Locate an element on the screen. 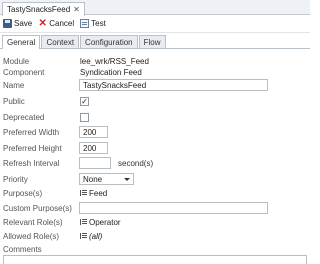 This screenshot has height=264, width=320. cancel-button: ✕ Cancel is located at coordinates (56, 23).